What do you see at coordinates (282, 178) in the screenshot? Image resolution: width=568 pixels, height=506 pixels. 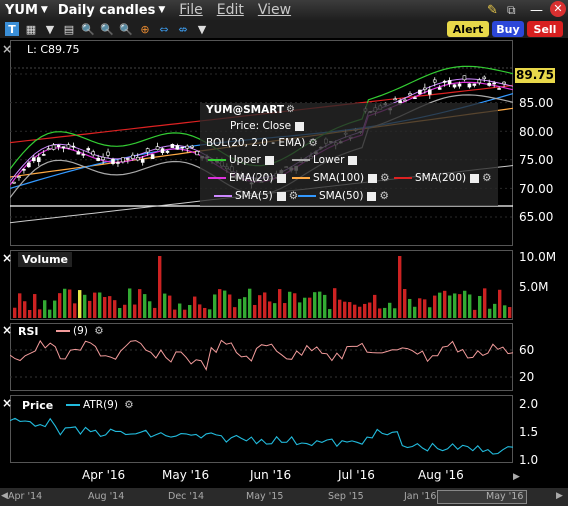 I see `ema20-checkbox` at bounding box center [282, 178].